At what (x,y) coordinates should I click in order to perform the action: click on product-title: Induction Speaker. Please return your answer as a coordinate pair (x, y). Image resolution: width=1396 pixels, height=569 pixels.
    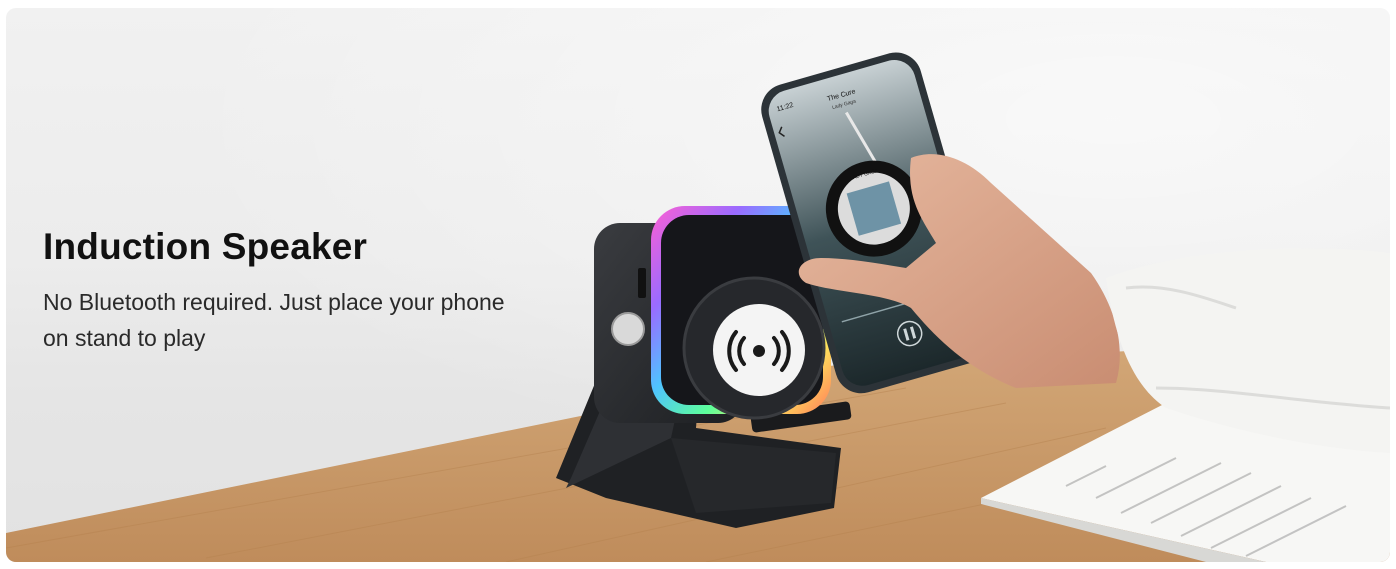
    Looking at the image, I should click on (205, 246).